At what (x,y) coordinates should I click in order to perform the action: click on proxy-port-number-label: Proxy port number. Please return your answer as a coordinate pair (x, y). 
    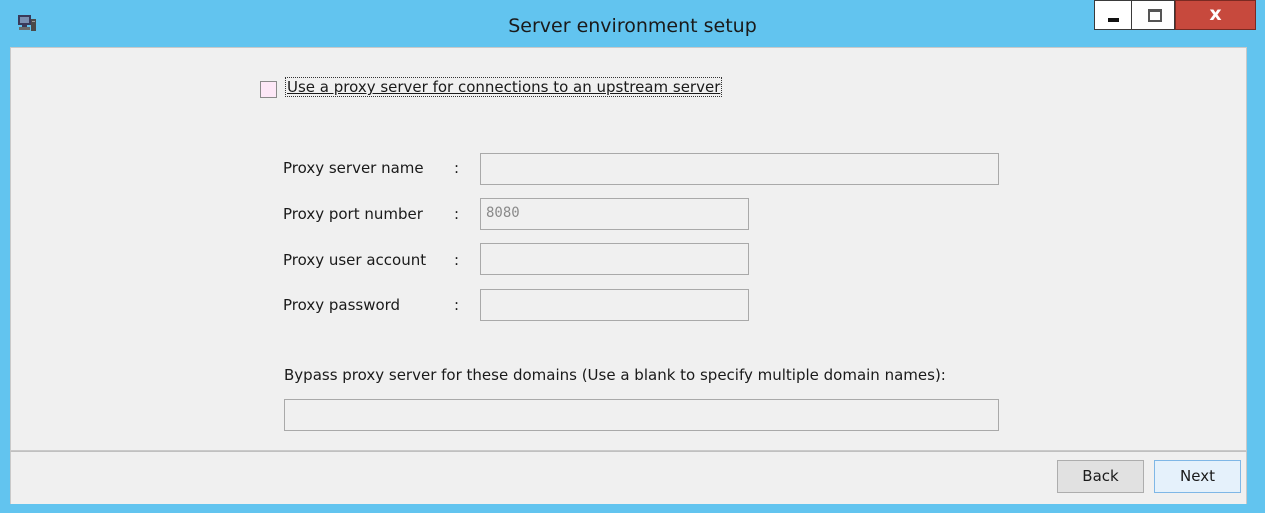
    Looking at the image, I should click on (353, 214).